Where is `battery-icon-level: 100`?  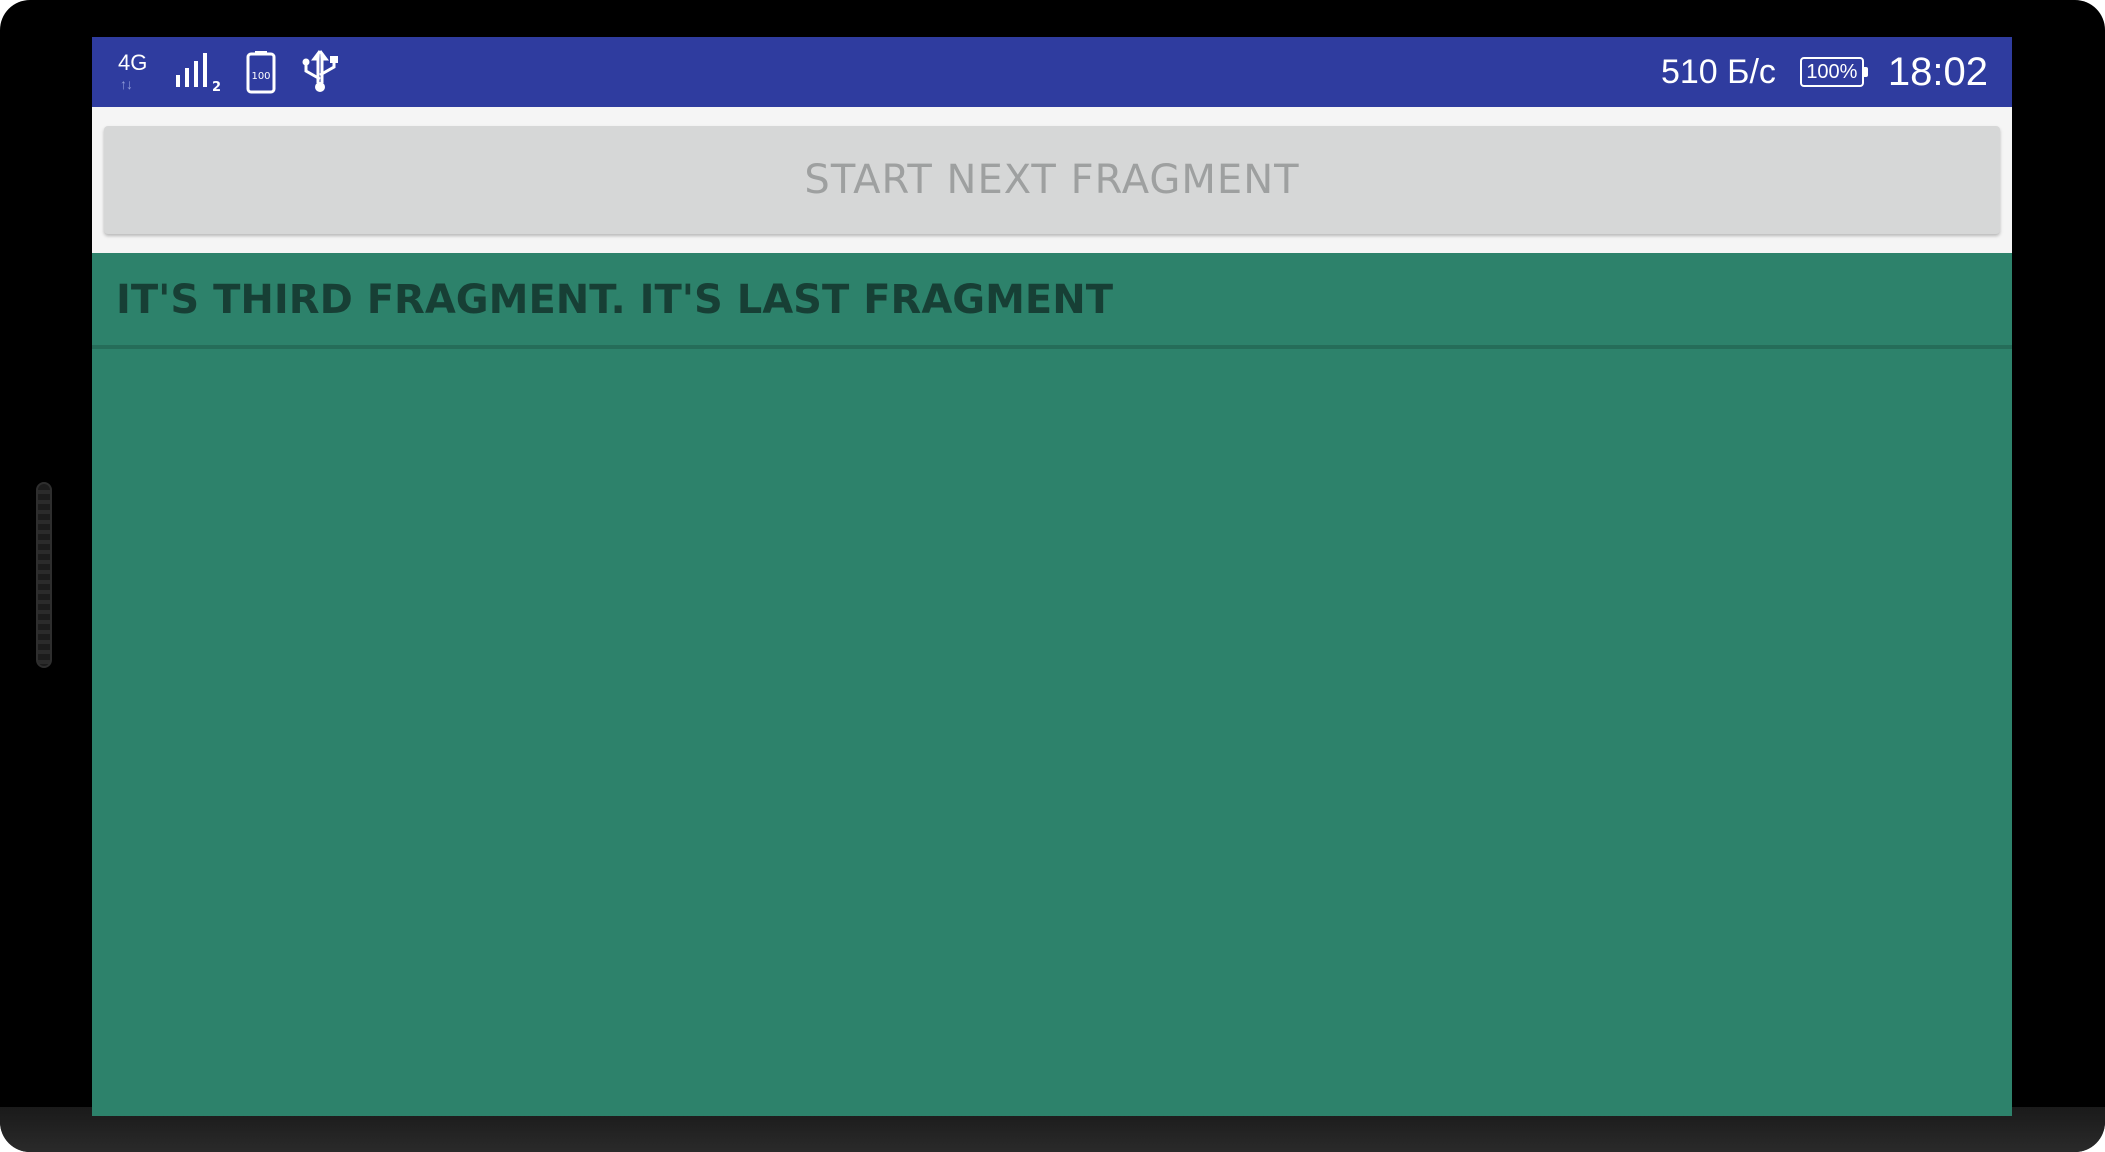 battery-icon-level: 100 is located at coordinates (260, 76).